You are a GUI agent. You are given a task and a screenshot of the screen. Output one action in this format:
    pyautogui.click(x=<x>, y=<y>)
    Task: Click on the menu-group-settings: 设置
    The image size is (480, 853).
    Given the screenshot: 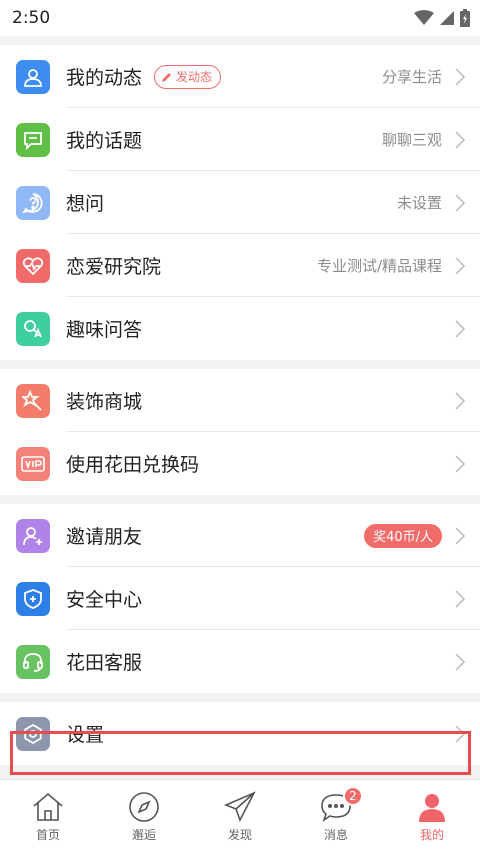 What is the action you would take?
    pyautogui.click(x=240, y=733)
    